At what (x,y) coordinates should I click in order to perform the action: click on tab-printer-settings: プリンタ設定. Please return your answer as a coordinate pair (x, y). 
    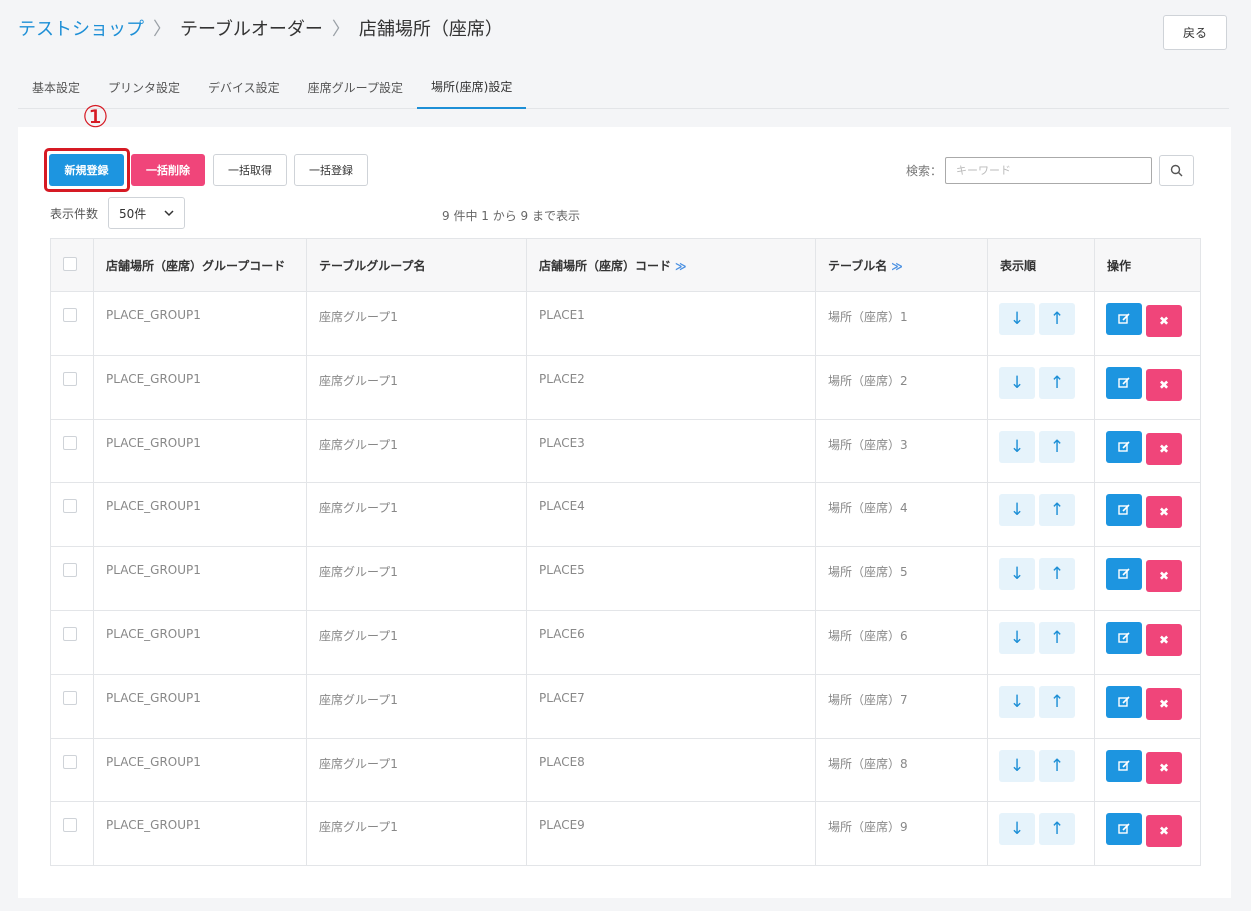
    Looking at the image, I should click on (144, 87).